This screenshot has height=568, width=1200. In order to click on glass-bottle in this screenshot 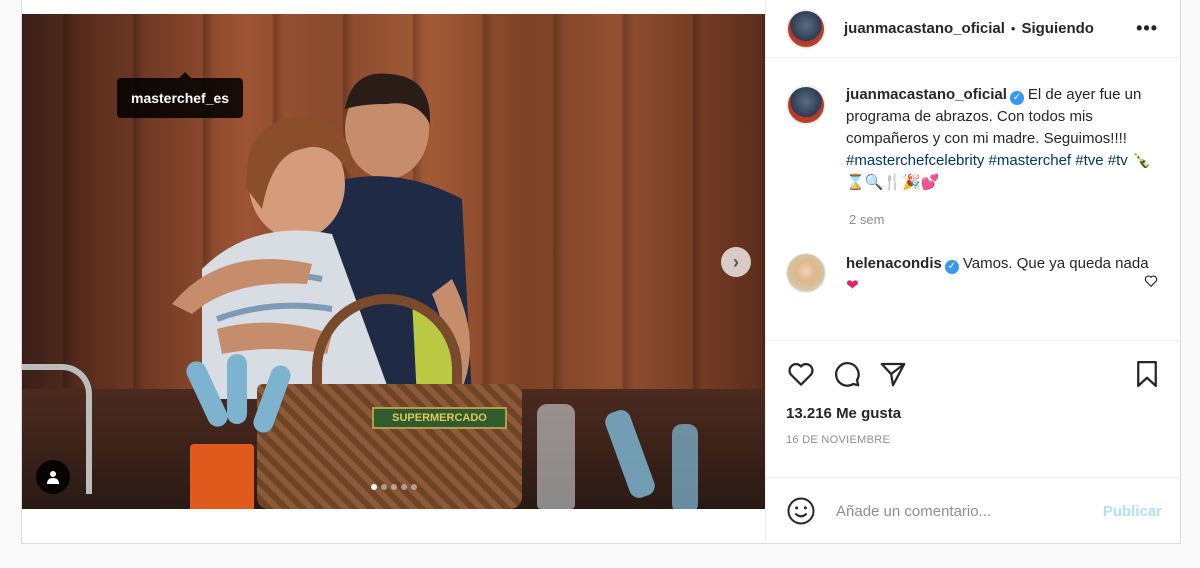, I will do `click(556, 456)`.